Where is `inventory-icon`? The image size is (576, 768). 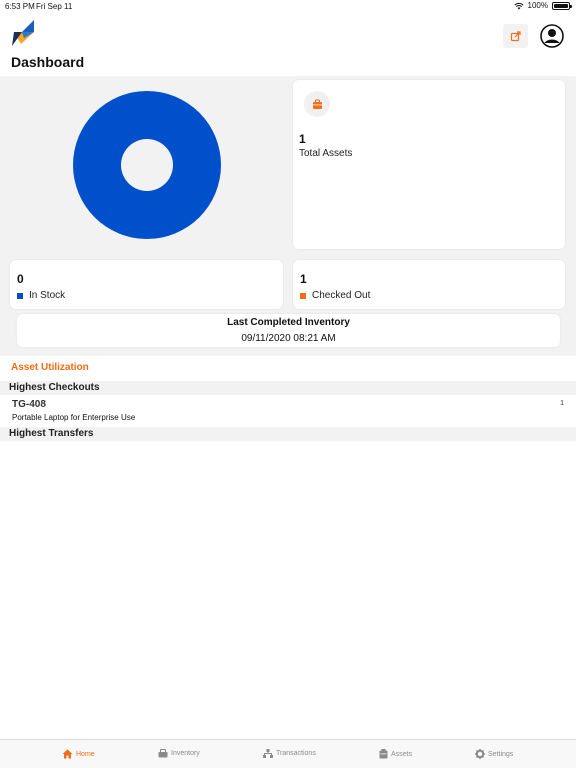
inventory-icon is located at coordinates (163, 753).